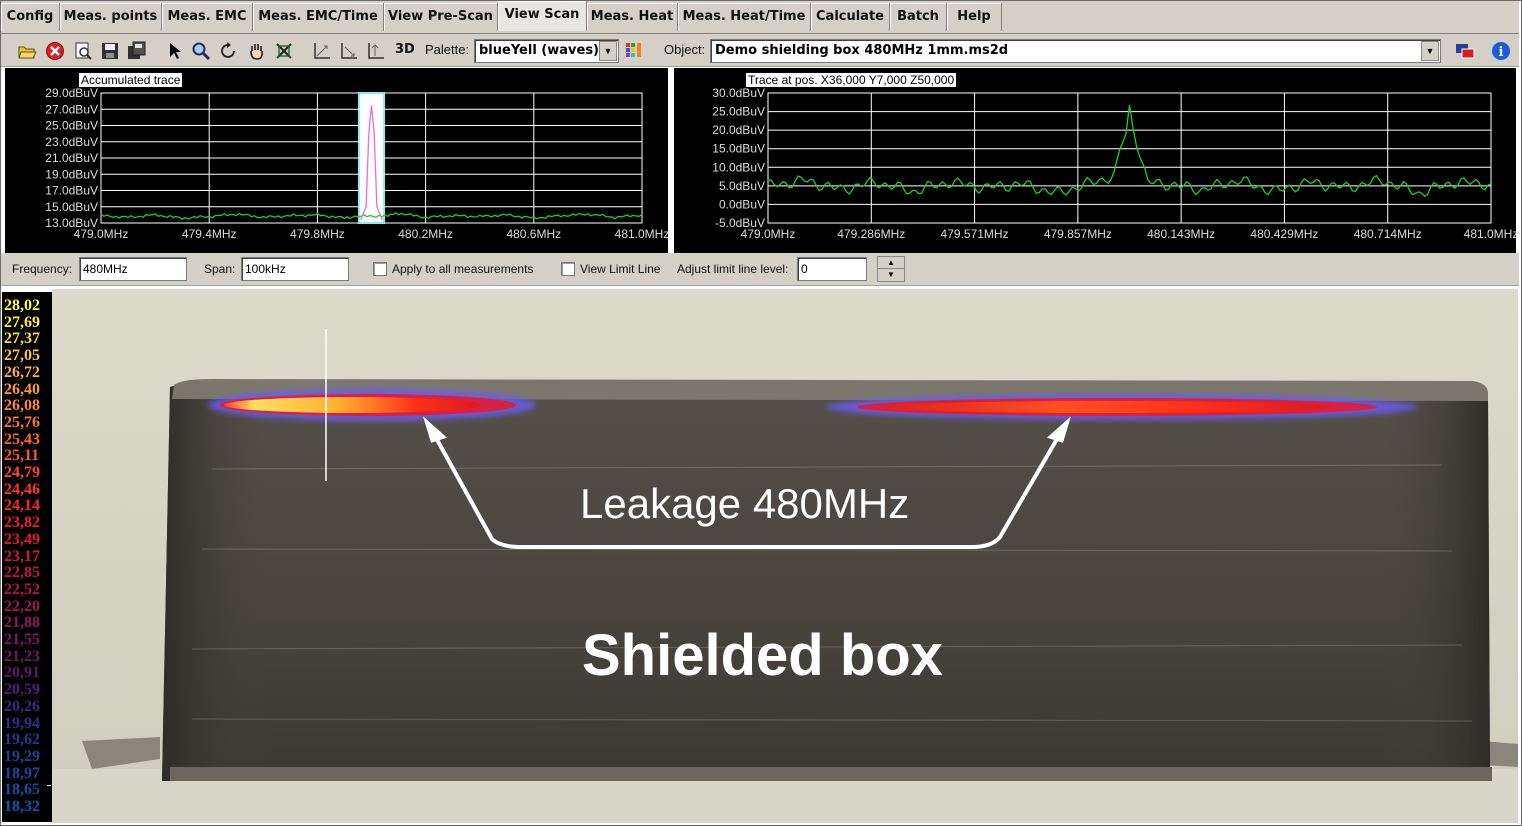 This screenshot has height=826, width=1522. I want to click on x-tick-label: 480.714MHz, so click(1388, 234).